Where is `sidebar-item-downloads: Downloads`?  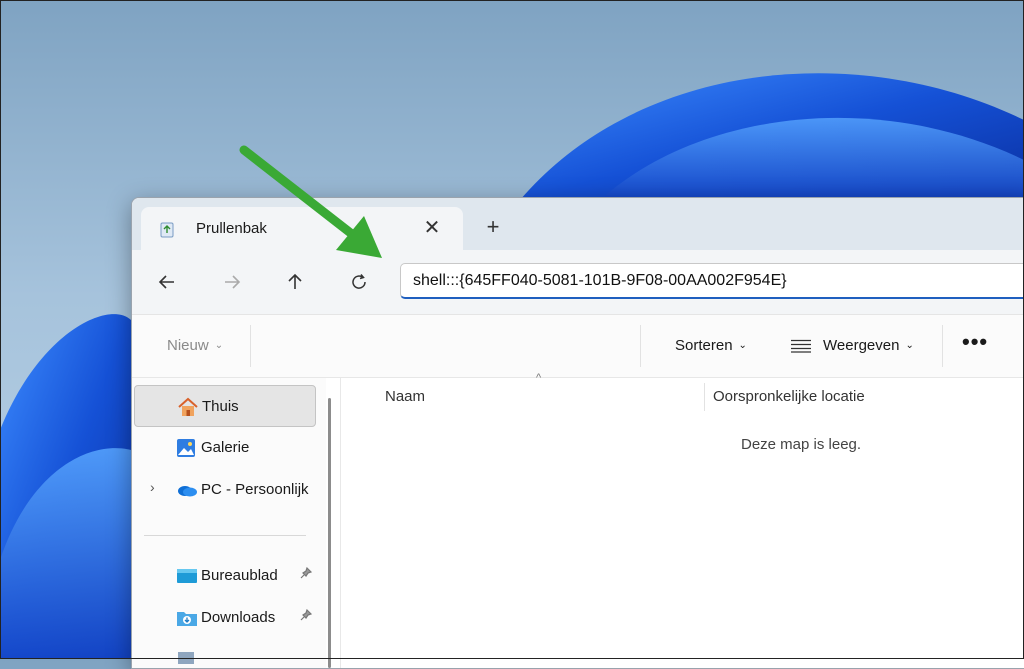
sidebar-item-downloads: Downloads is located at coordinates (225, 618).